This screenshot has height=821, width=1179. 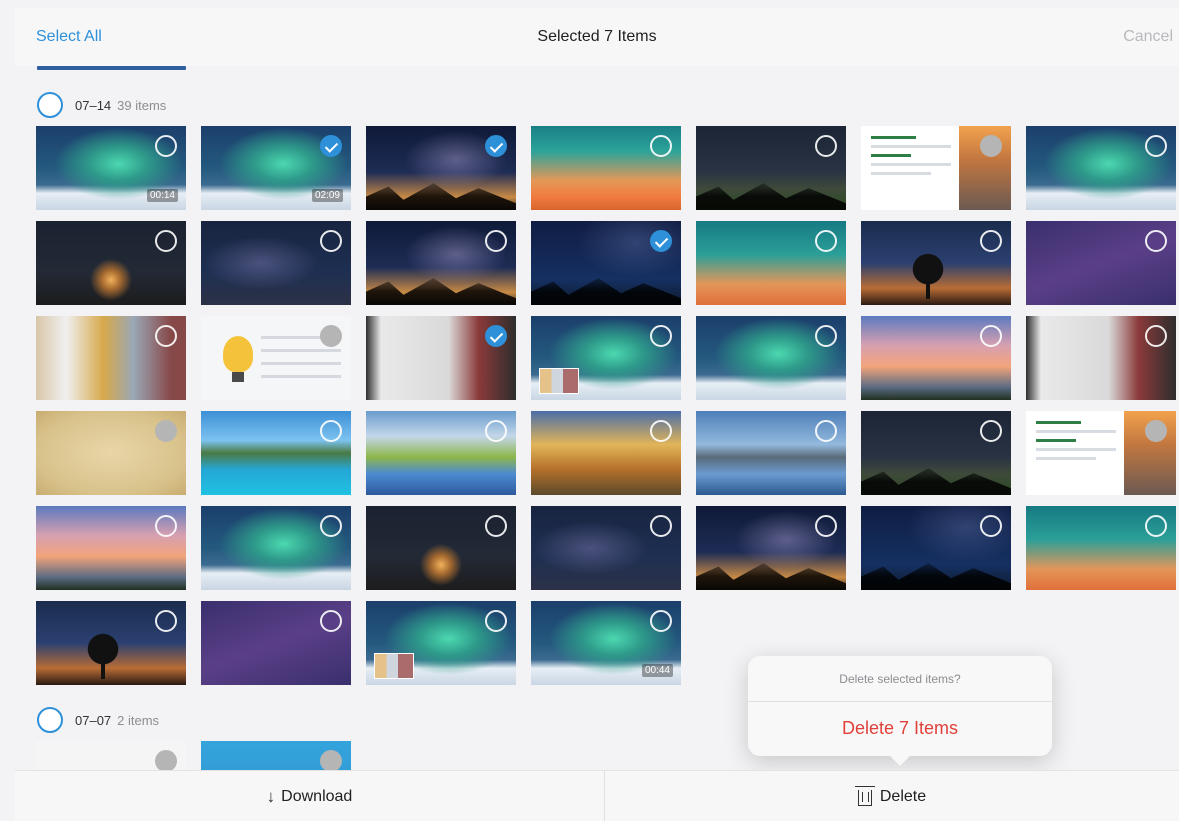 I want to click on confirm-delete-button: Delete 7 Items, so click(x=900, y=728).